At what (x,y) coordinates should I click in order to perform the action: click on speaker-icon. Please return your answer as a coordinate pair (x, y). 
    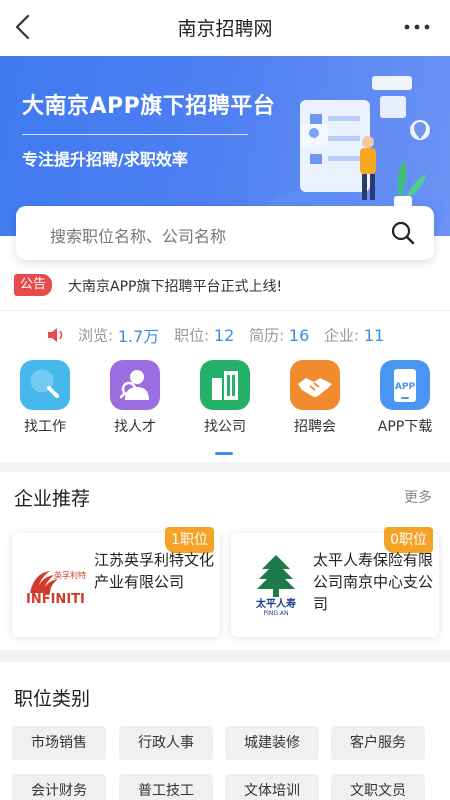
    Looking at the image, I should click on (55, 335).